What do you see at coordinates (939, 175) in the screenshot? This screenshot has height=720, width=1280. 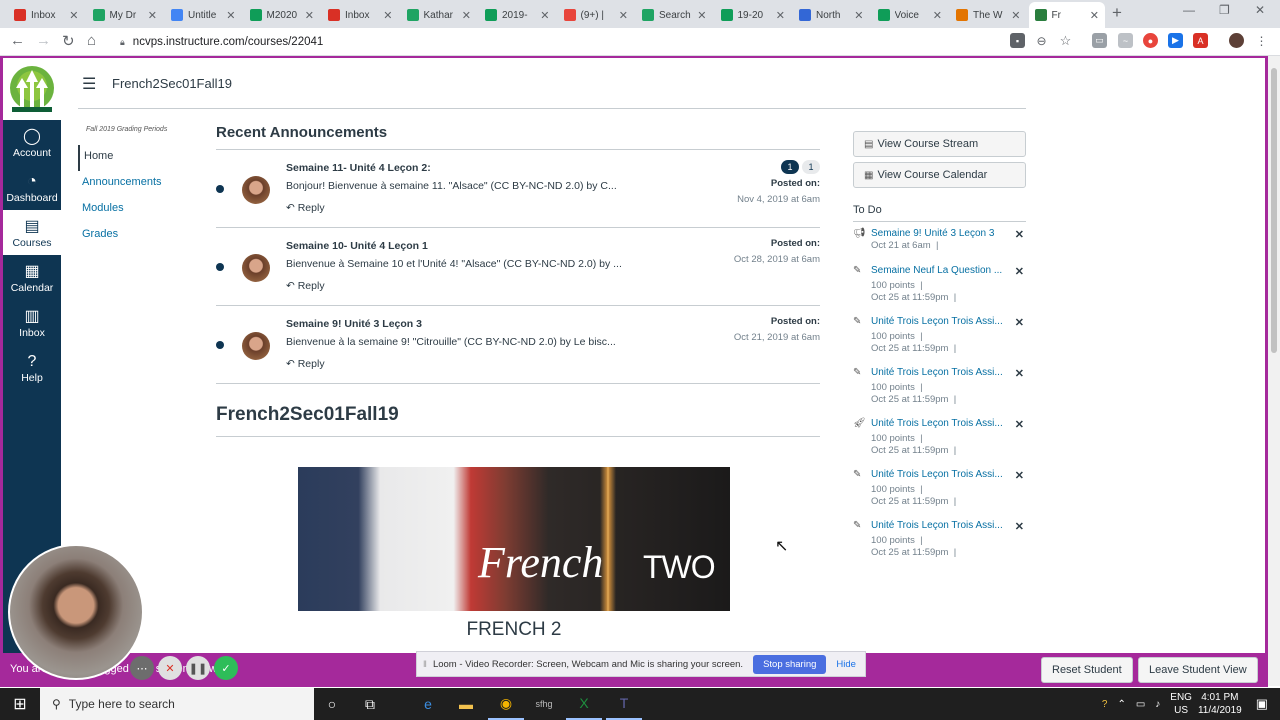 I see `view-course-calendar-button: ▦ View Course Calendar` at bounding box center [939, 175].